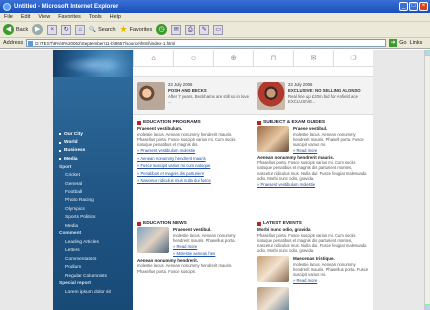 Image resolution: width=430 pixels, height=310 pixels. I want to click on scroll-up-button, so click(427, 53).